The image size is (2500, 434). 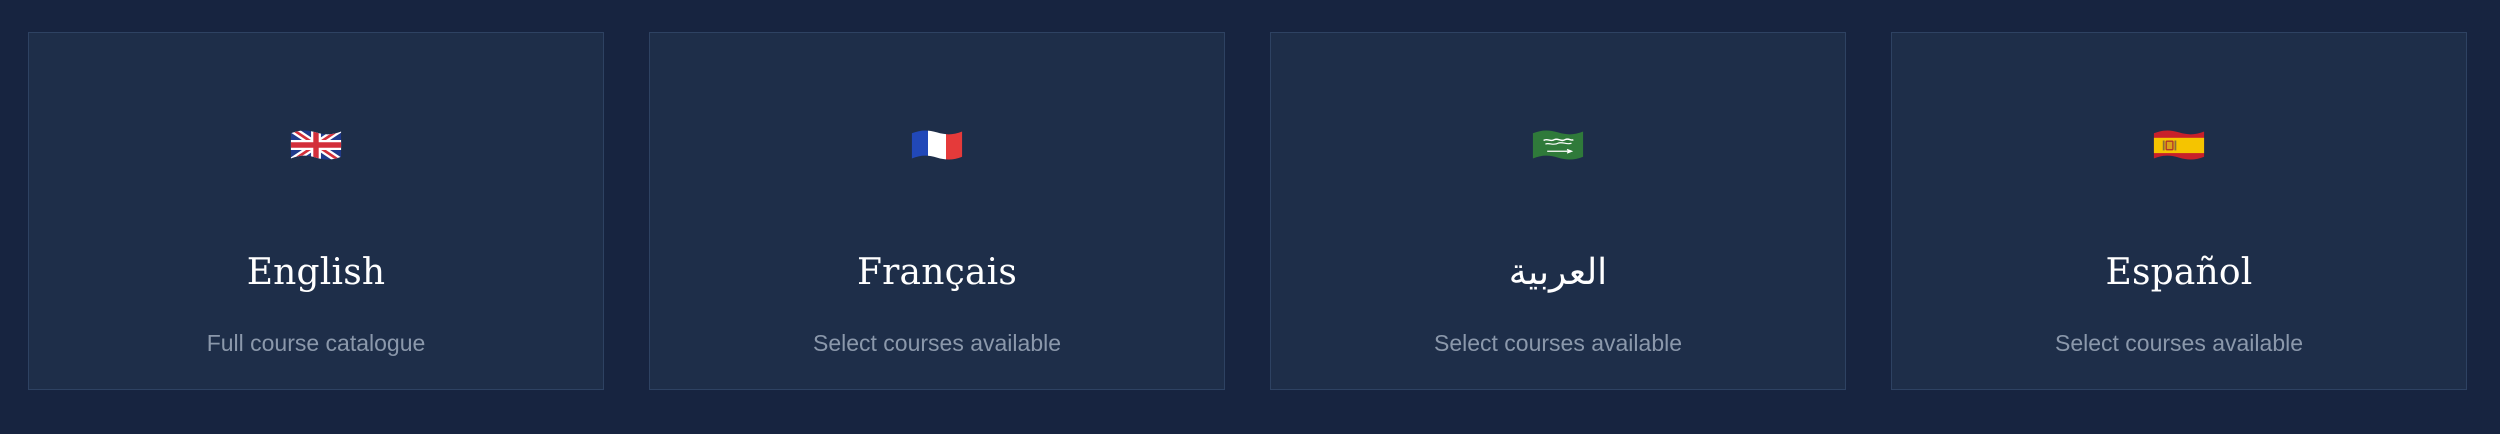 I want to click on uk-flag-icon, so click(x=316, y=145).